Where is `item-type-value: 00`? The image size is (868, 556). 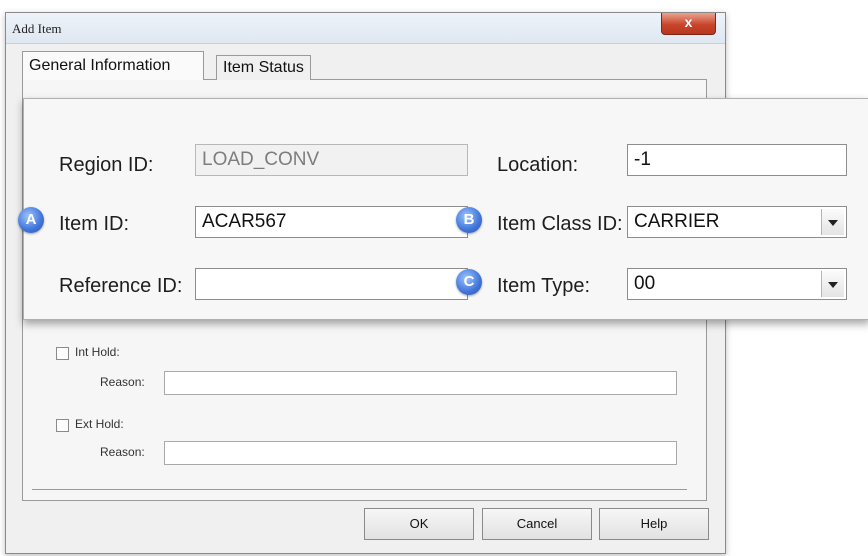
item-type-value: 00 is located at coordinates (645, 283).